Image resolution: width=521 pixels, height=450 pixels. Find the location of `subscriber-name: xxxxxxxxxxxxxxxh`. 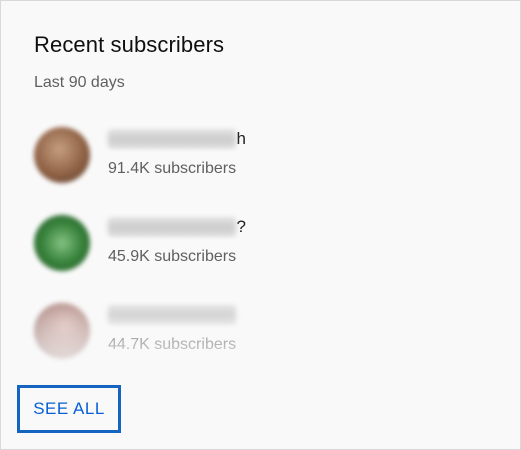

subscriber-name: xxxxxxxxxxxxxxxh is located at coordinates (177, 140).